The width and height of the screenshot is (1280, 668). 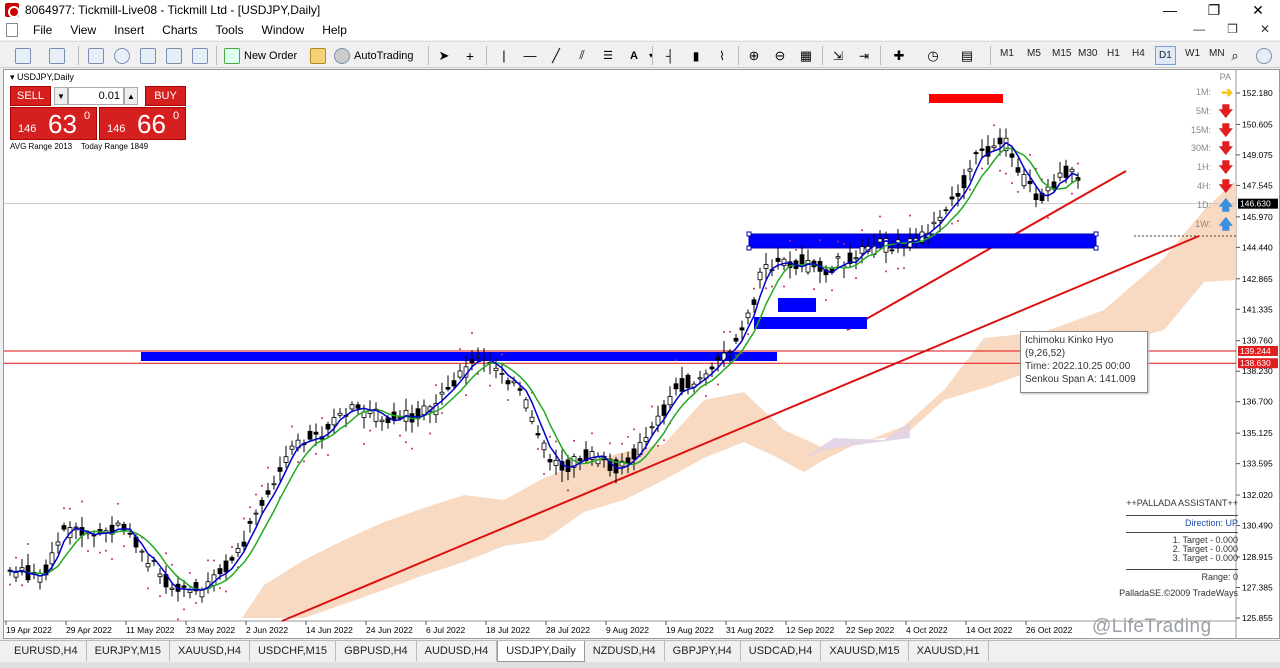 What do you see at coordinates (703, 651) in the screenshot?
I see `tab-gbpjpy-h4: GBPJPY,H4` at bounding box center [703, 651].